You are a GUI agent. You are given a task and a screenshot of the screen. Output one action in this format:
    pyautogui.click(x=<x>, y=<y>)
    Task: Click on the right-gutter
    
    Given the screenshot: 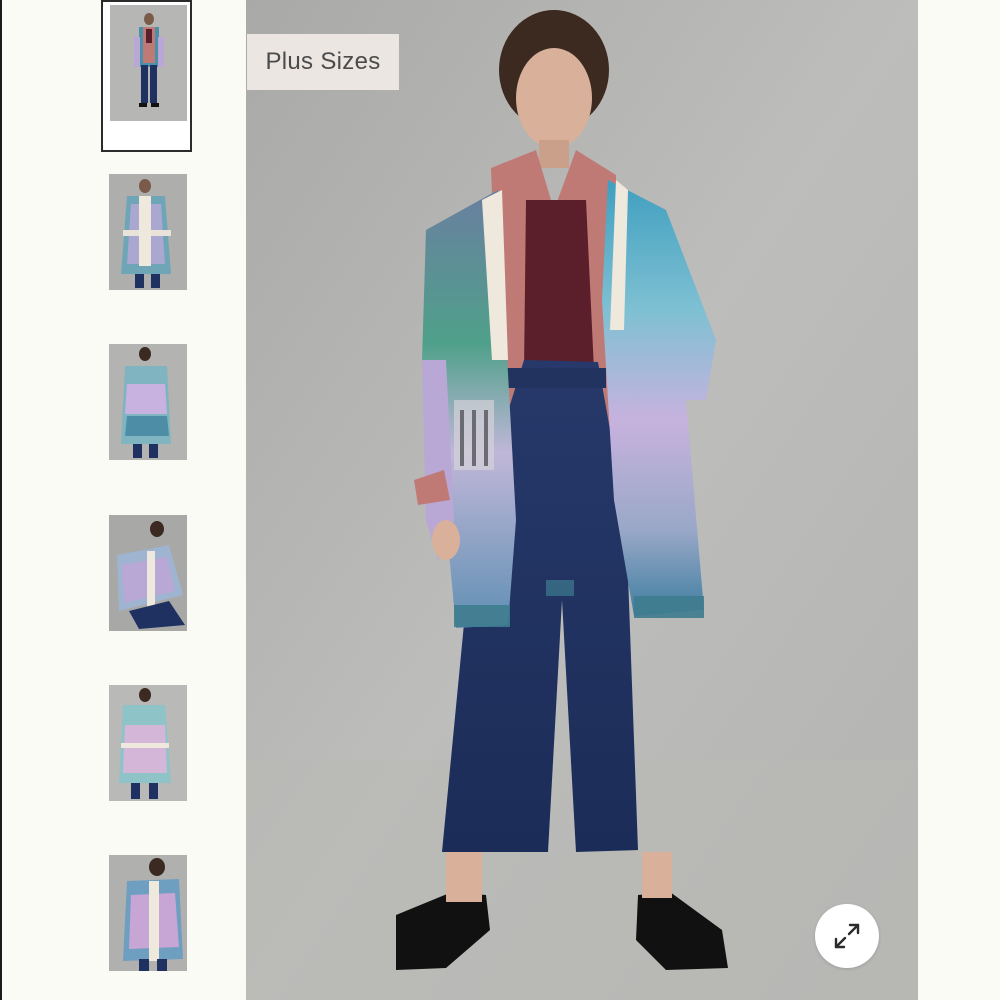 What is the action you would take?
    pyautogui.click(x=959, y=500)
    